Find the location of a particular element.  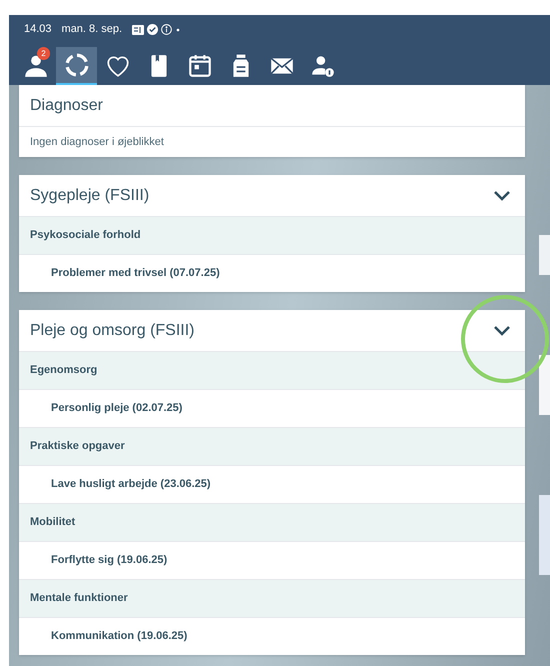

list-item: Lave husligt arbejde (23.06.25) is located at coordinates (272, 484).